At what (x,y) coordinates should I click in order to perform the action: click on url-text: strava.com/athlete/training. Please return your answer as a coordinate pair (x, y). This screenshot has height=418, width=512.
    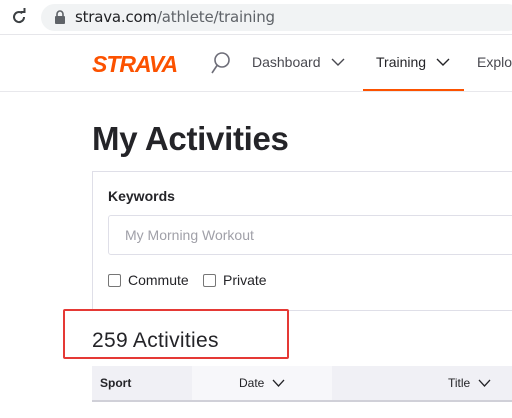
    Looking at the image, I should click on (175, 17).